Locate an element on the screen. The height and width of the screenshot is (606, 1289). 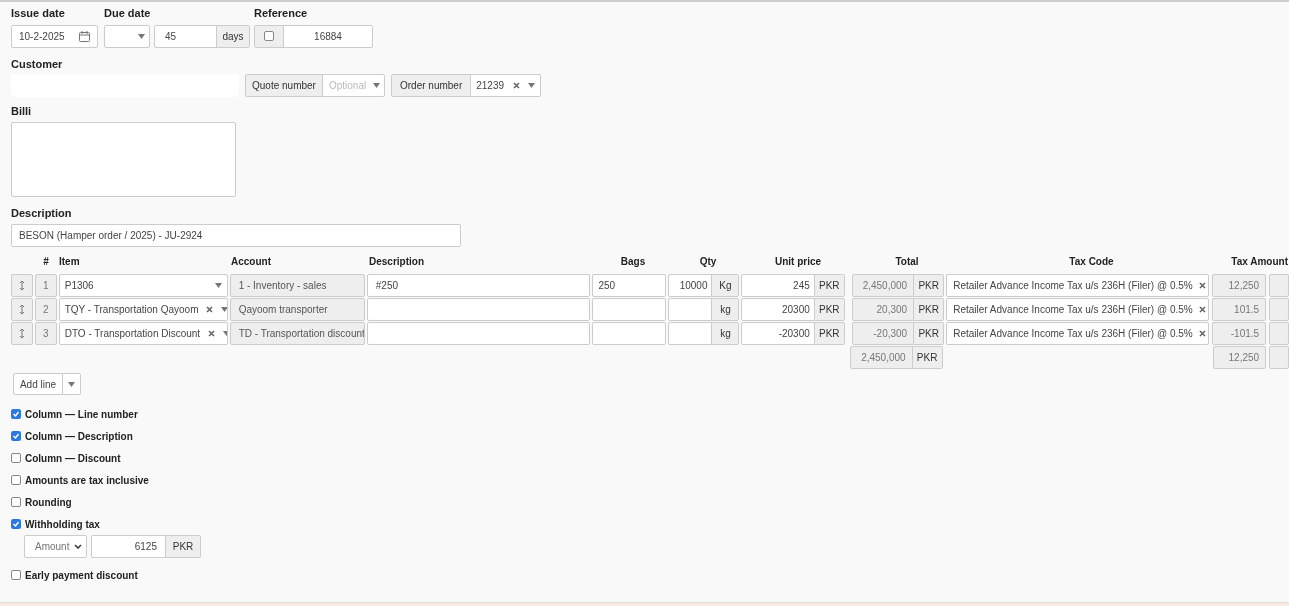
field-label: Description is located at coordinates (42, 213).